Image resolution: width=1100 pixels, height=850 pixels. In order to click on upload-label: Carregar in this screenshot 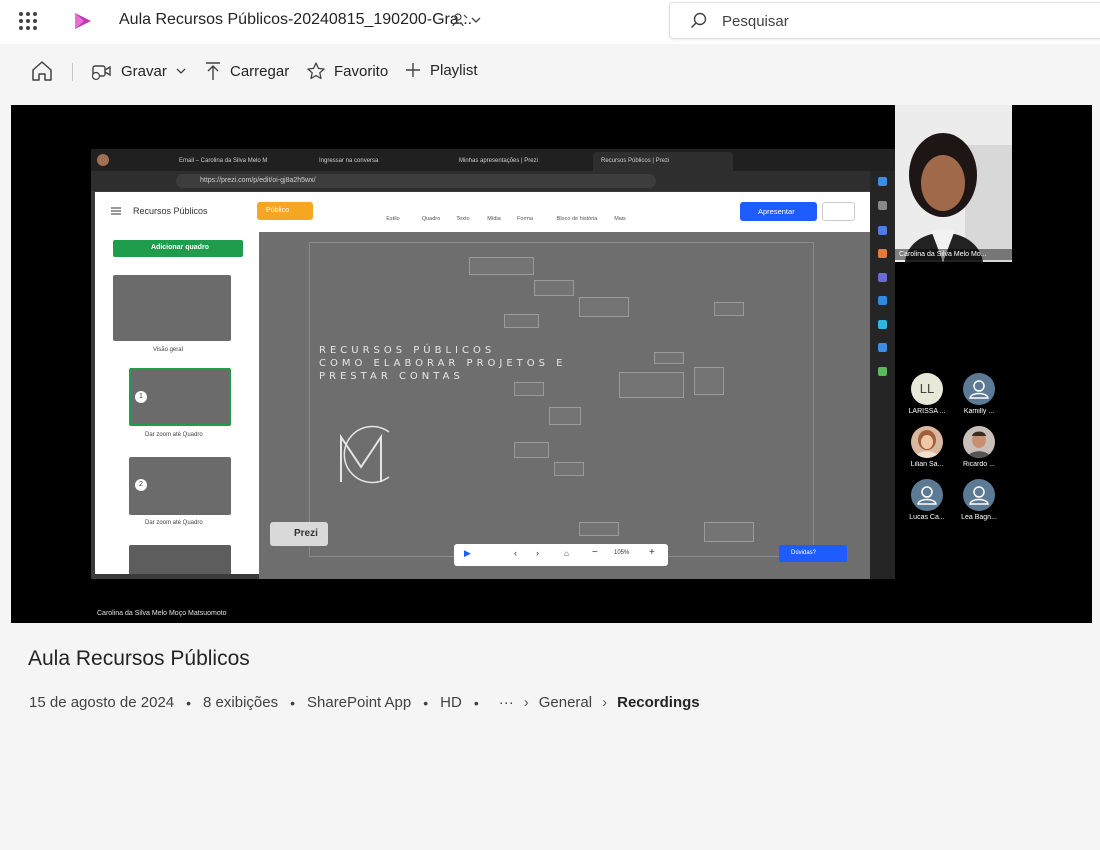, I will do `click(260, 71)`.